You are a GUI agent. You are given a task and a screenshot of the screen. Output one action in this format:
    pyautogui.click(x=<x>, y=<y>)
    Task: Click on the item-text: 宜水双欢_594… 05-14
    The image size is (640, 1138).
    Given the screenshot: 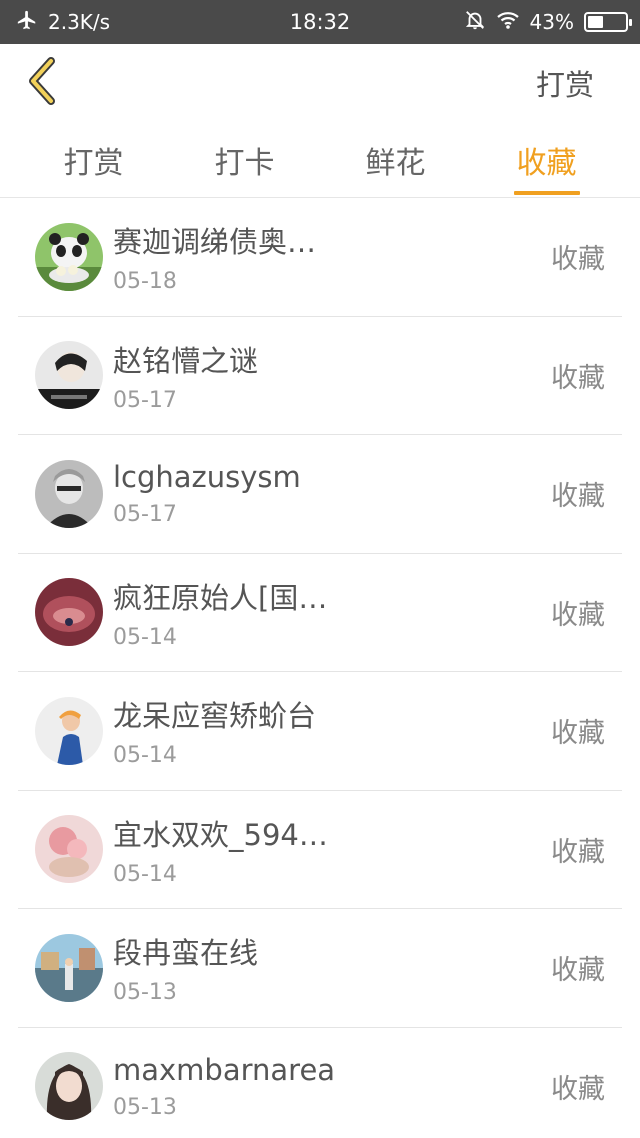 What is the action you would take?
    pyautogui.click(x=332, y=849)
    